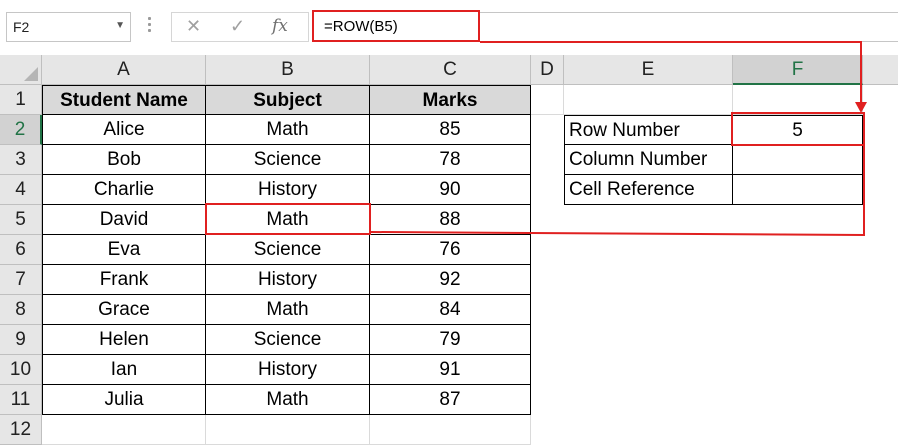 The image size is (898, 445). Describe the element at coordinates (450, 430) in the screenshot. I see `cell-c12` at that location.